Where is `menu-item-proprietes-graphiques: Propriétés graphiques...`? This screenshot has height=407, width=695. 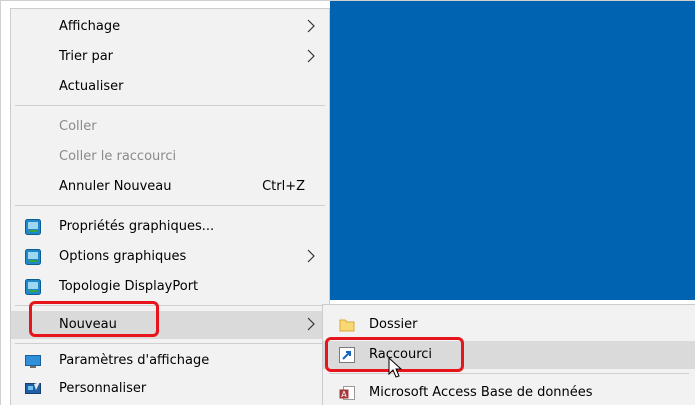
menu-item-proprietes-graphiques: Propriétés graphiques... is located at coordinates (170, 227).